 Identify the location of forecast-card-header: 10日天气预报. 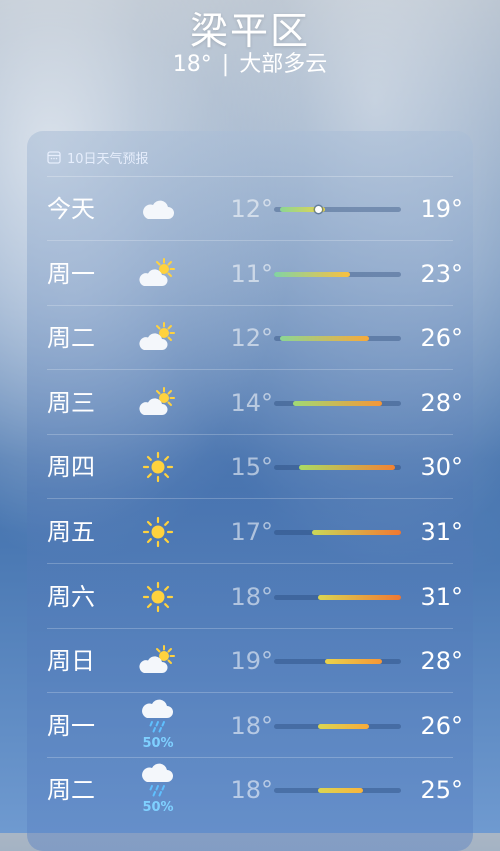
(98, 157).